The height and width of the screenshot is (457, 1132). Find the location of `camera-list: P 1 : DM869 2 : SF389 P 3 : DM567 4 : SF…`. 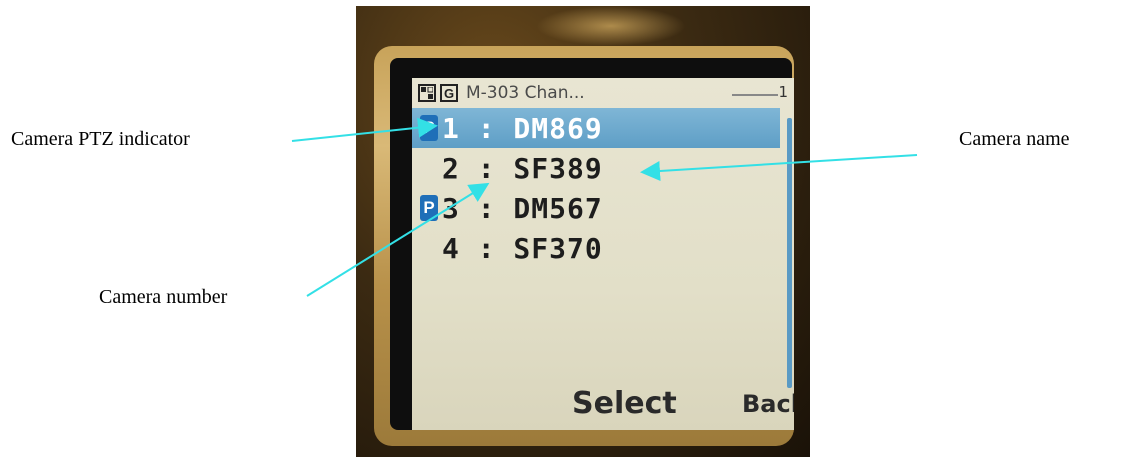

camera-list: P 1 : DM869 2 : SF389 P 3 : DM567 4 : SF… is located at coordinates (603, 188).